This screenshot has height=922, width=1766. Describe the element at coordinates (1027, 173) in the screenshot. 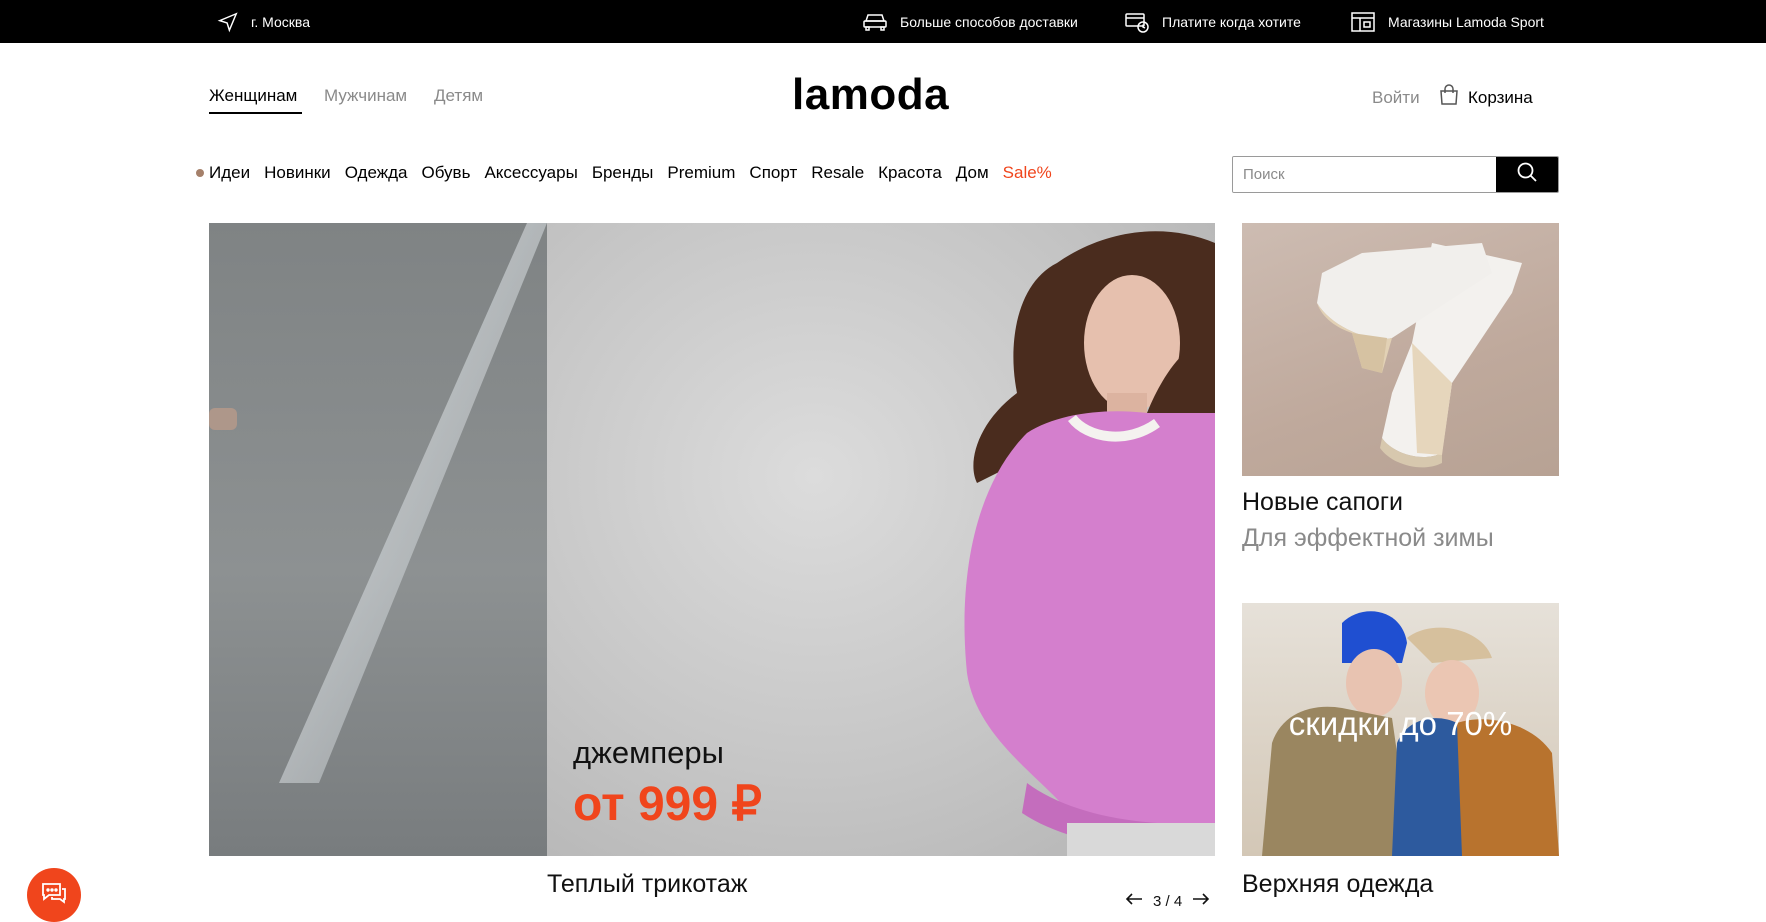

I see `nav-item-sale: Sale%` at that location.